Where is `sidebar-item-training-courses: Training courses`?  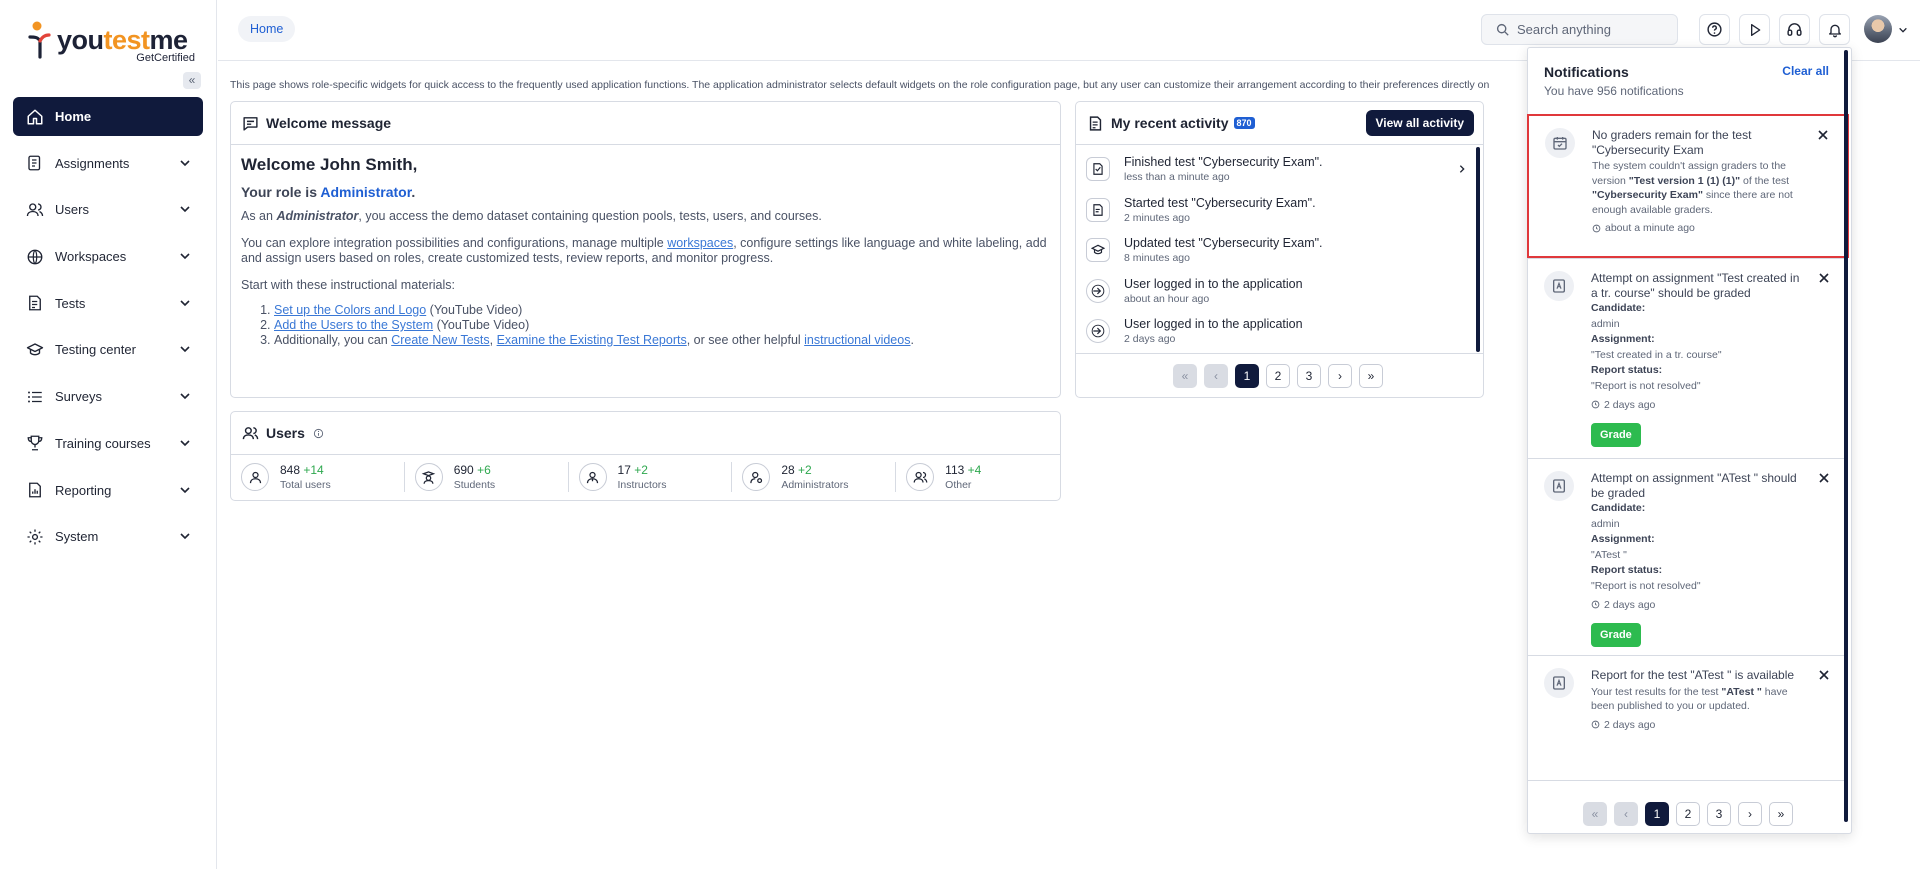 sidebar-item-training-courses: Training courses is located at coordinates (108, 443).